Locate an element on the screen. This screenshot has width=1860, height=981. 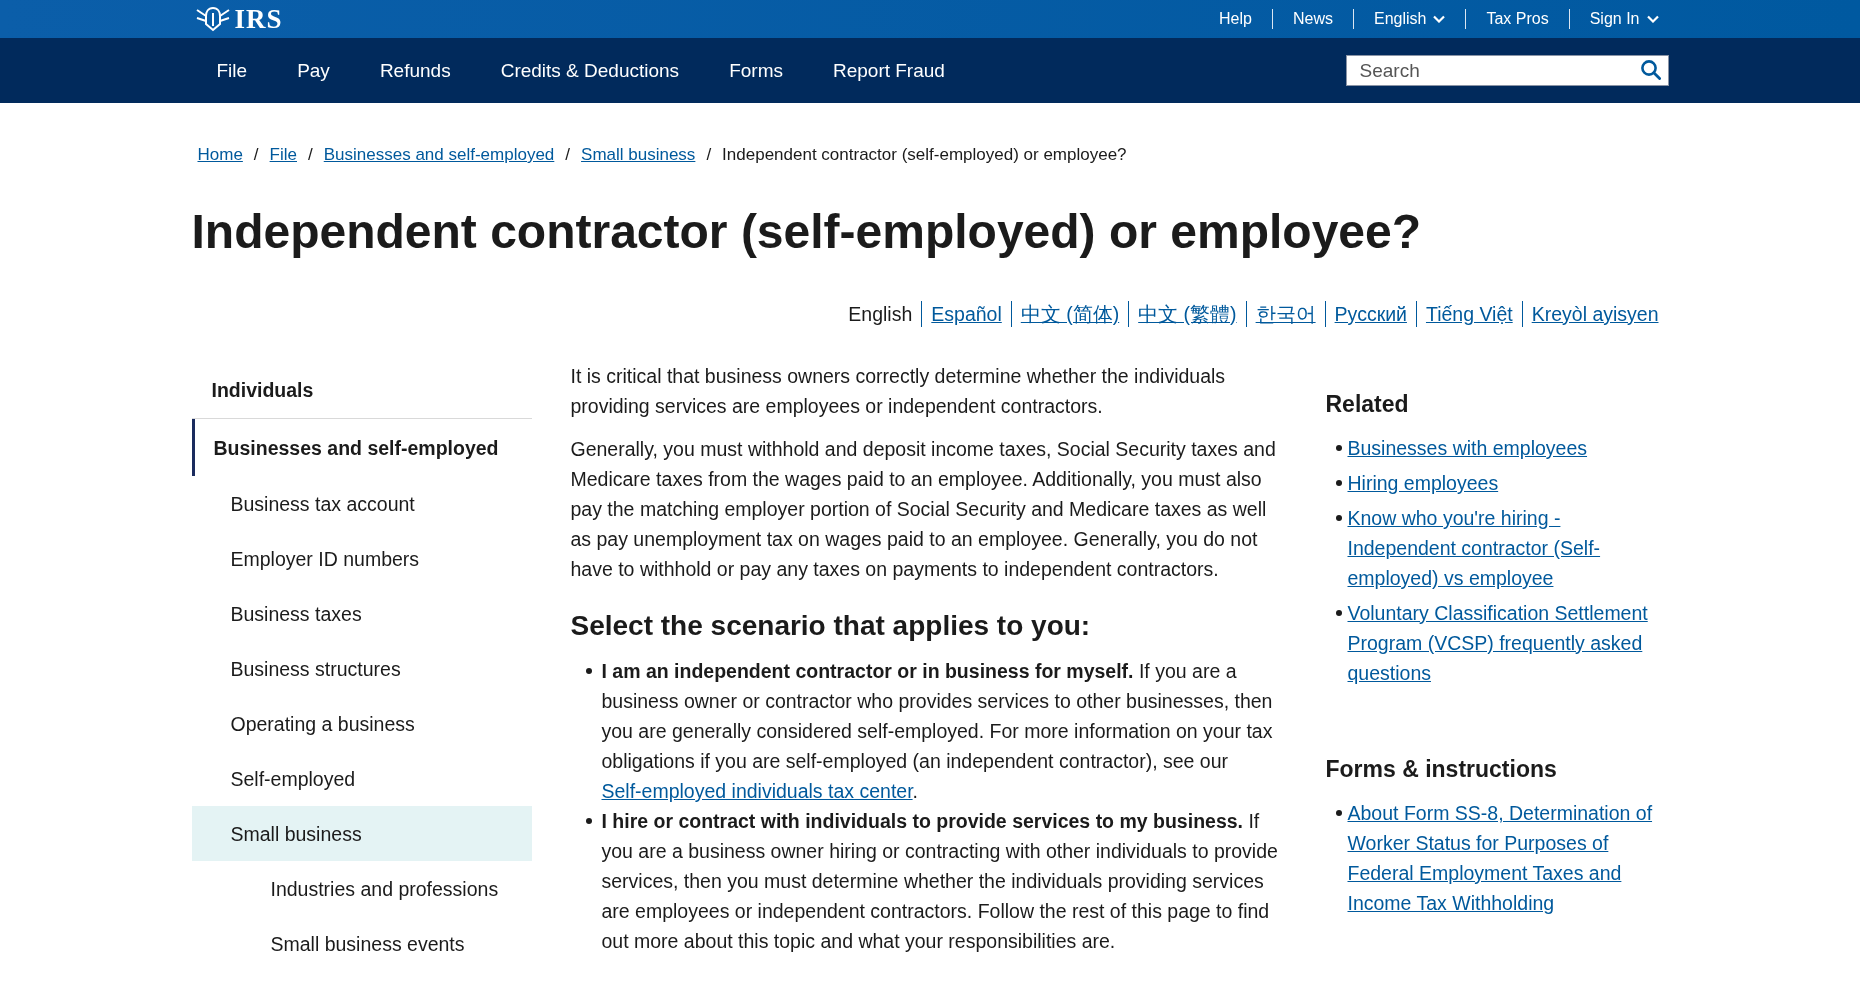
related-link: Voluntary Classification Settlement Program (VCSP) frequently asked questions is located at coordinates (1506, 643).